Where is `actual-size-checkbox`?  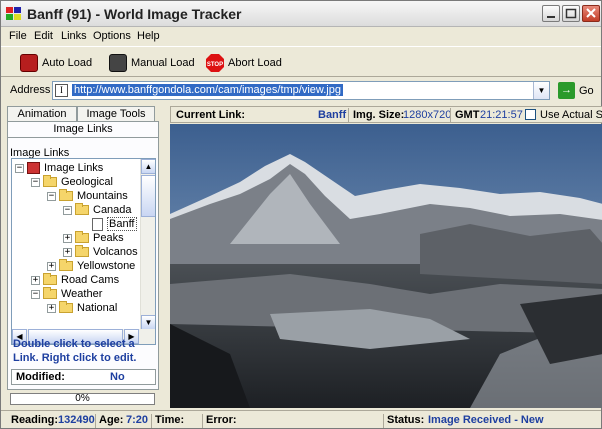 actual-size-checkbox is located at coordinates (530, 114).